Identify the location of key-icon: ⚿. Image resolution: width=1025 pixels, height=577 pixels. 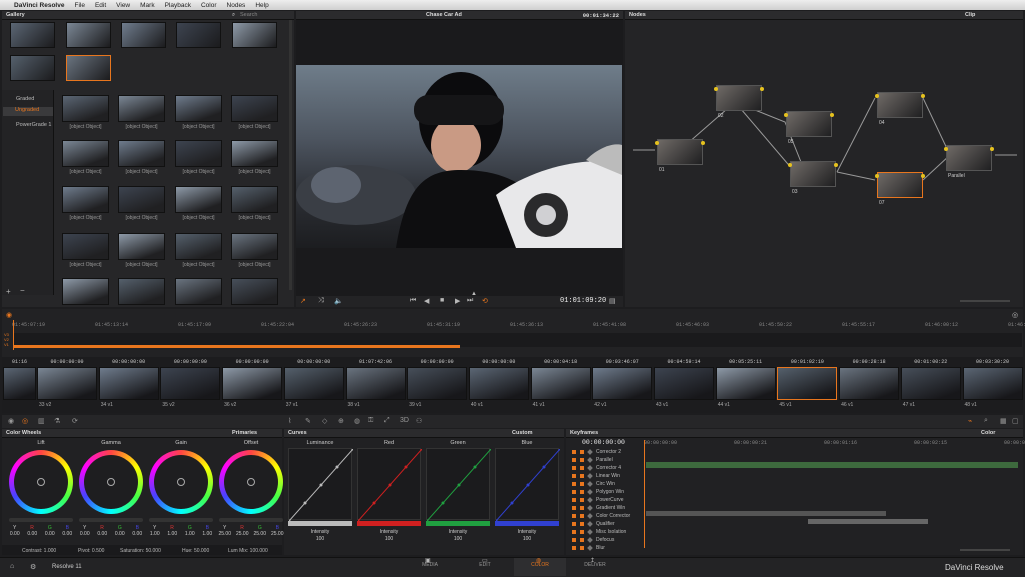
(370, 421).